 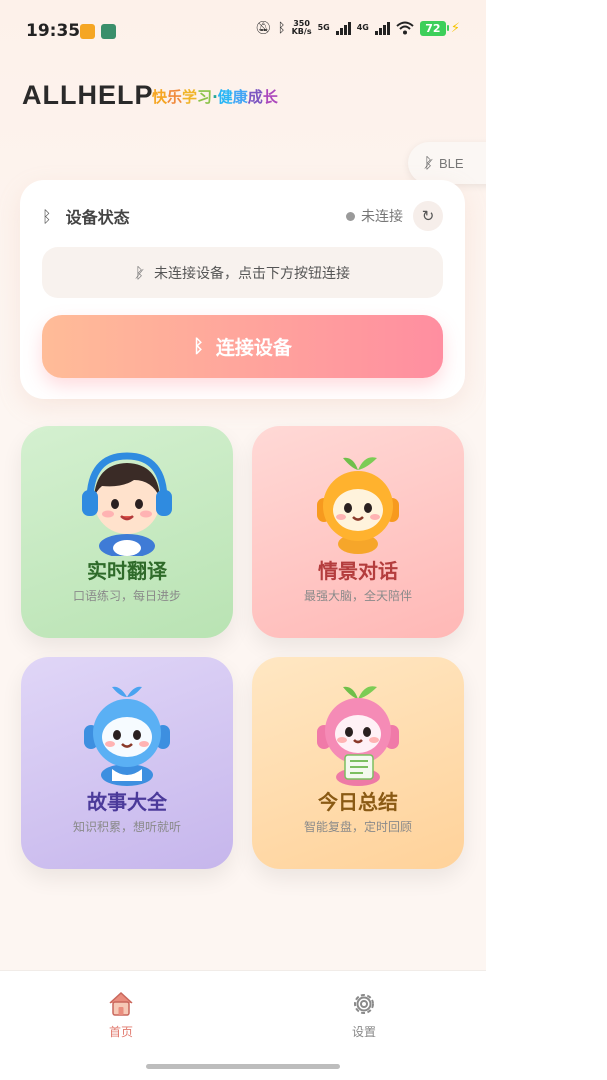 I want to click on device-status-header: ᛒ 设备状态, so click(x=86, y=216).